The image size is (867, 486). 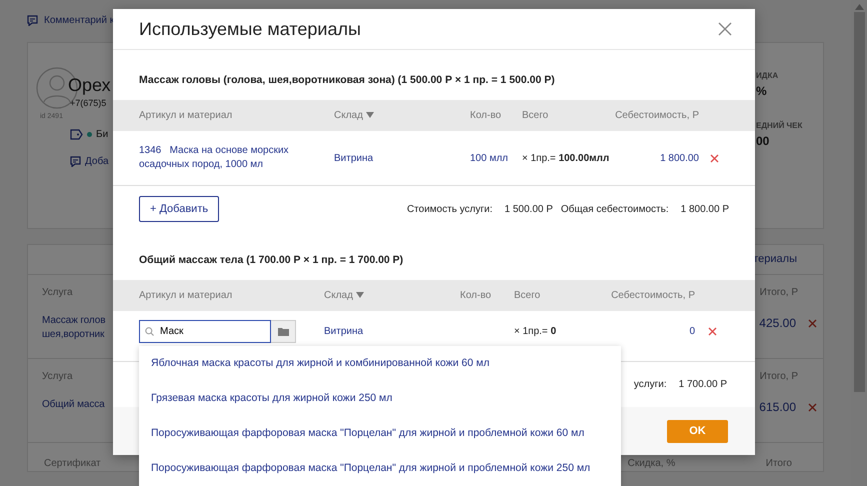 I want to click on service-total: 615.00, so click(x=777, y=407).